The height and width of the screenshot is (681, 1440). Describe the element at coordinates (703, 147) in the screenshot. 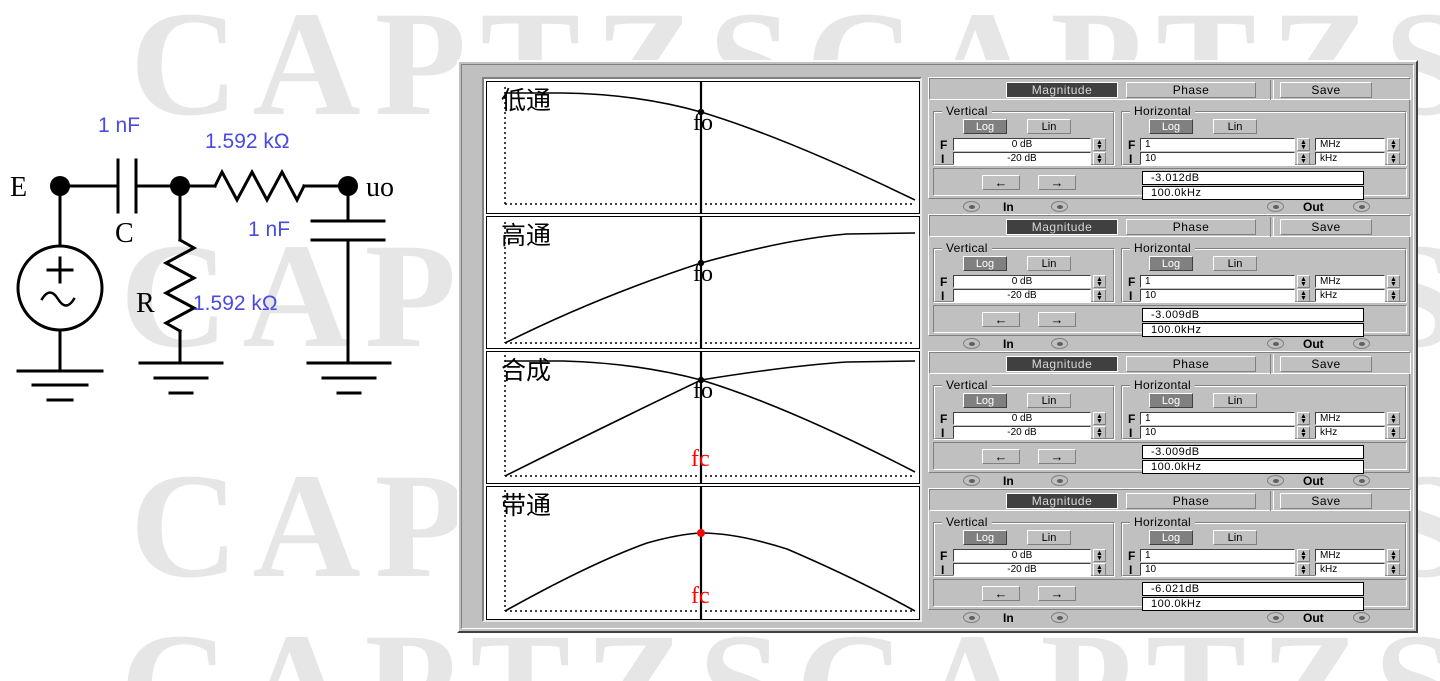

I see `plot-lowpass: 低通 fo` at that location.